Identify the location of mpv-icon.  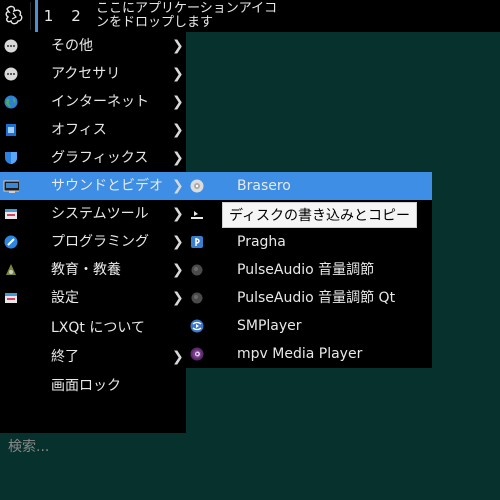
(197, 354).